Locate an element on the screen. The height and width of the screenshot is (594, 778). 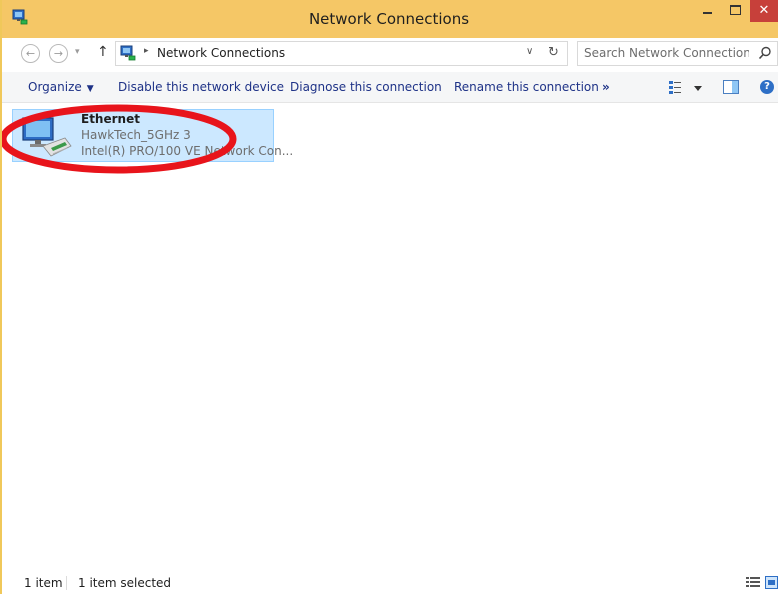
window-title: Network Connections is located at coordinates (389, 19).